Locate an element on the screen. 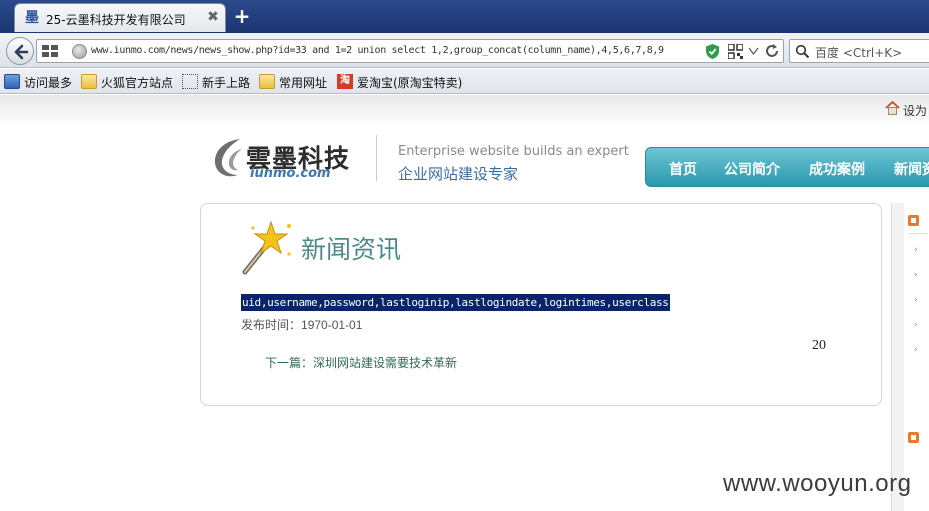 This screenshot has width=929, height=511. bookmark-label: 访问最多 is located at coordinates (48, 83).